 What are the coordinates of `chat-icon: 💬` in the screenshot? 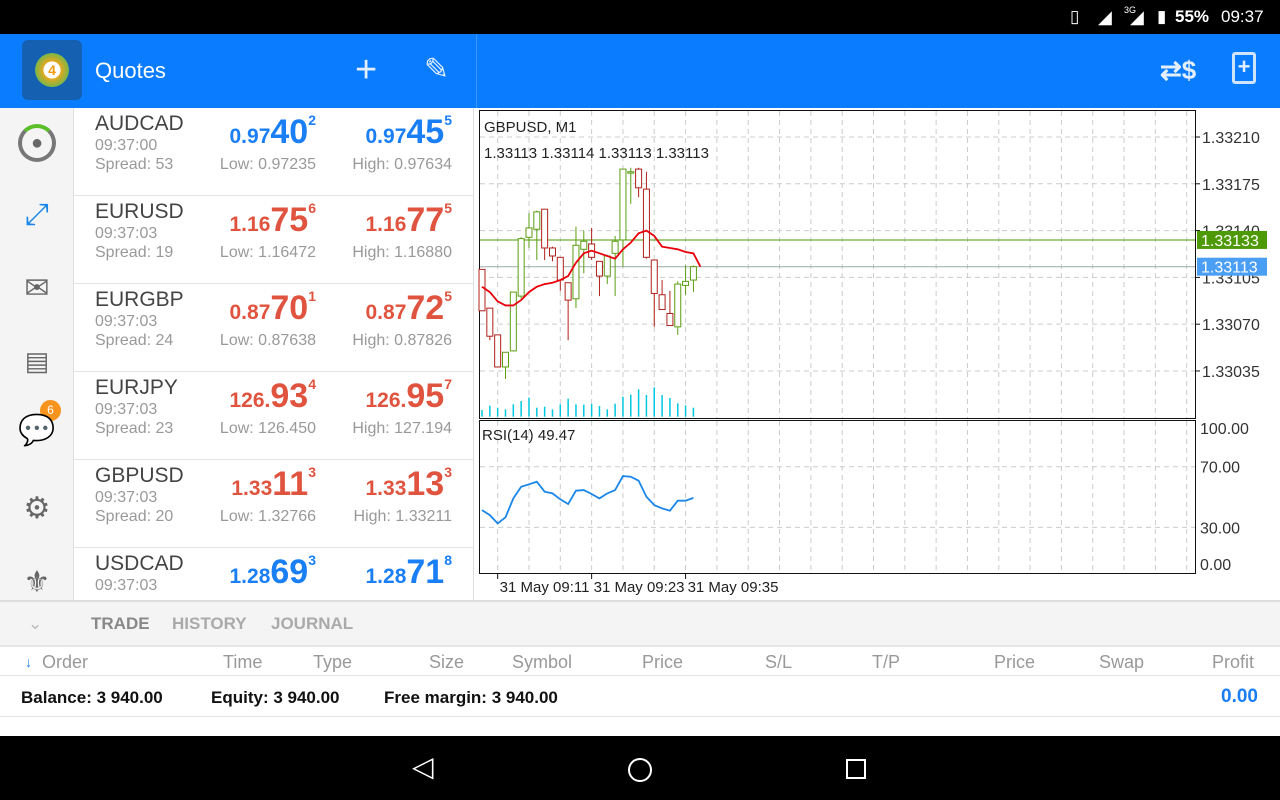 It's located at (37, 431).